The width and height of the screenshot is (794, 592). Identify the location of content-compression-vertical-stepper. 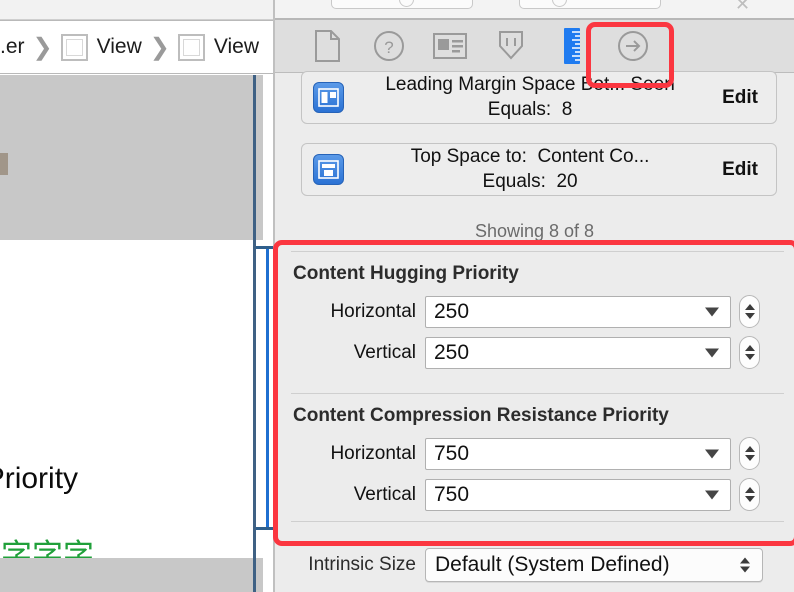
(749, 494).